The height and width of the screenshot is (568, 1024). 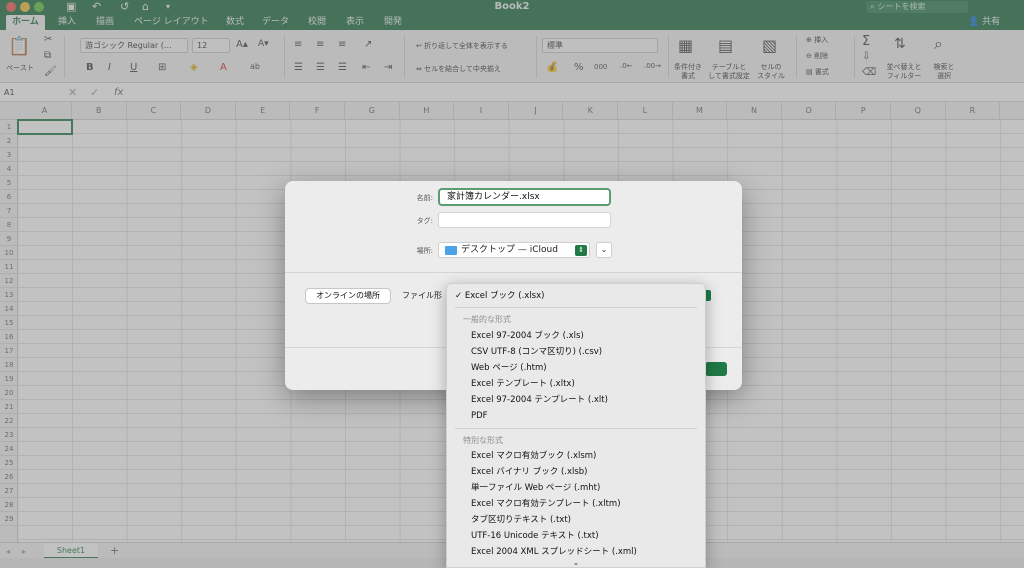 I want to click on tag-input, so click(x=524, y=220).